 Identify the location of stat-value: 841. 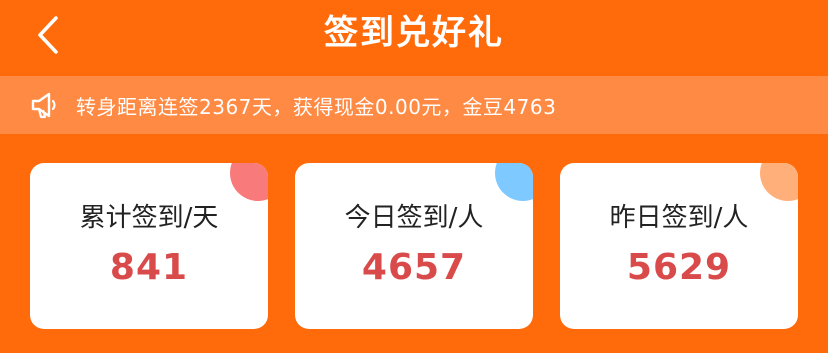
(149, 267).